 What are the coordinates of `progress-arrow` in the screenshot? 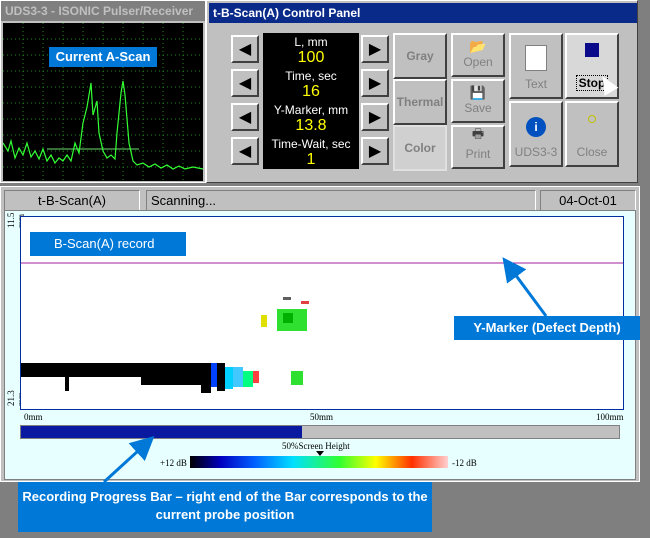 It's located at (128, 459).